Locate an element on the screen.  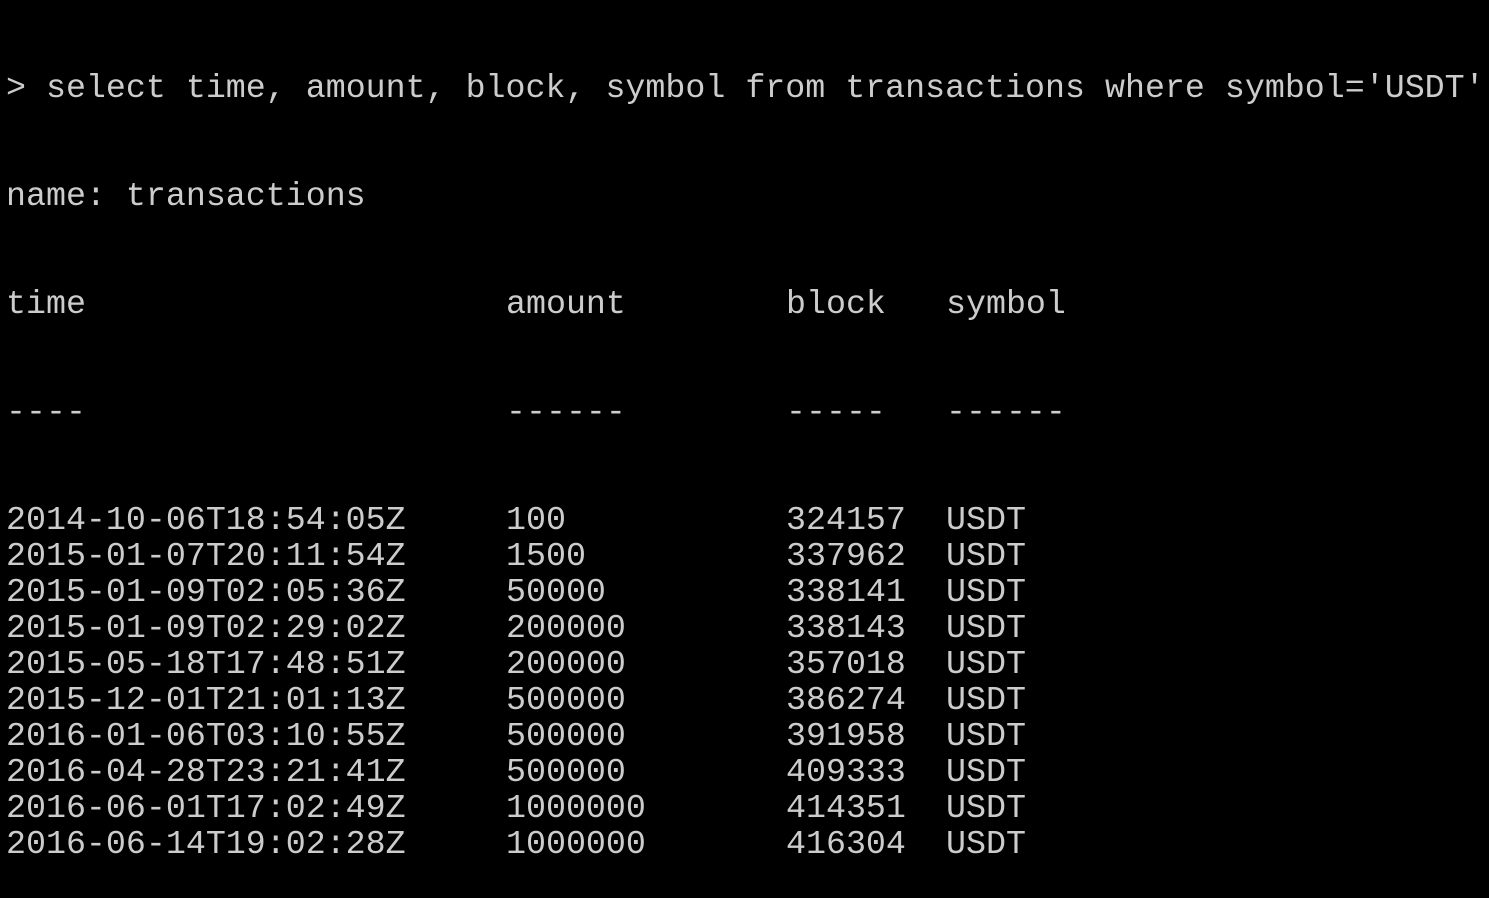
cell-block: 414351 is located at coordinates (846, 808).